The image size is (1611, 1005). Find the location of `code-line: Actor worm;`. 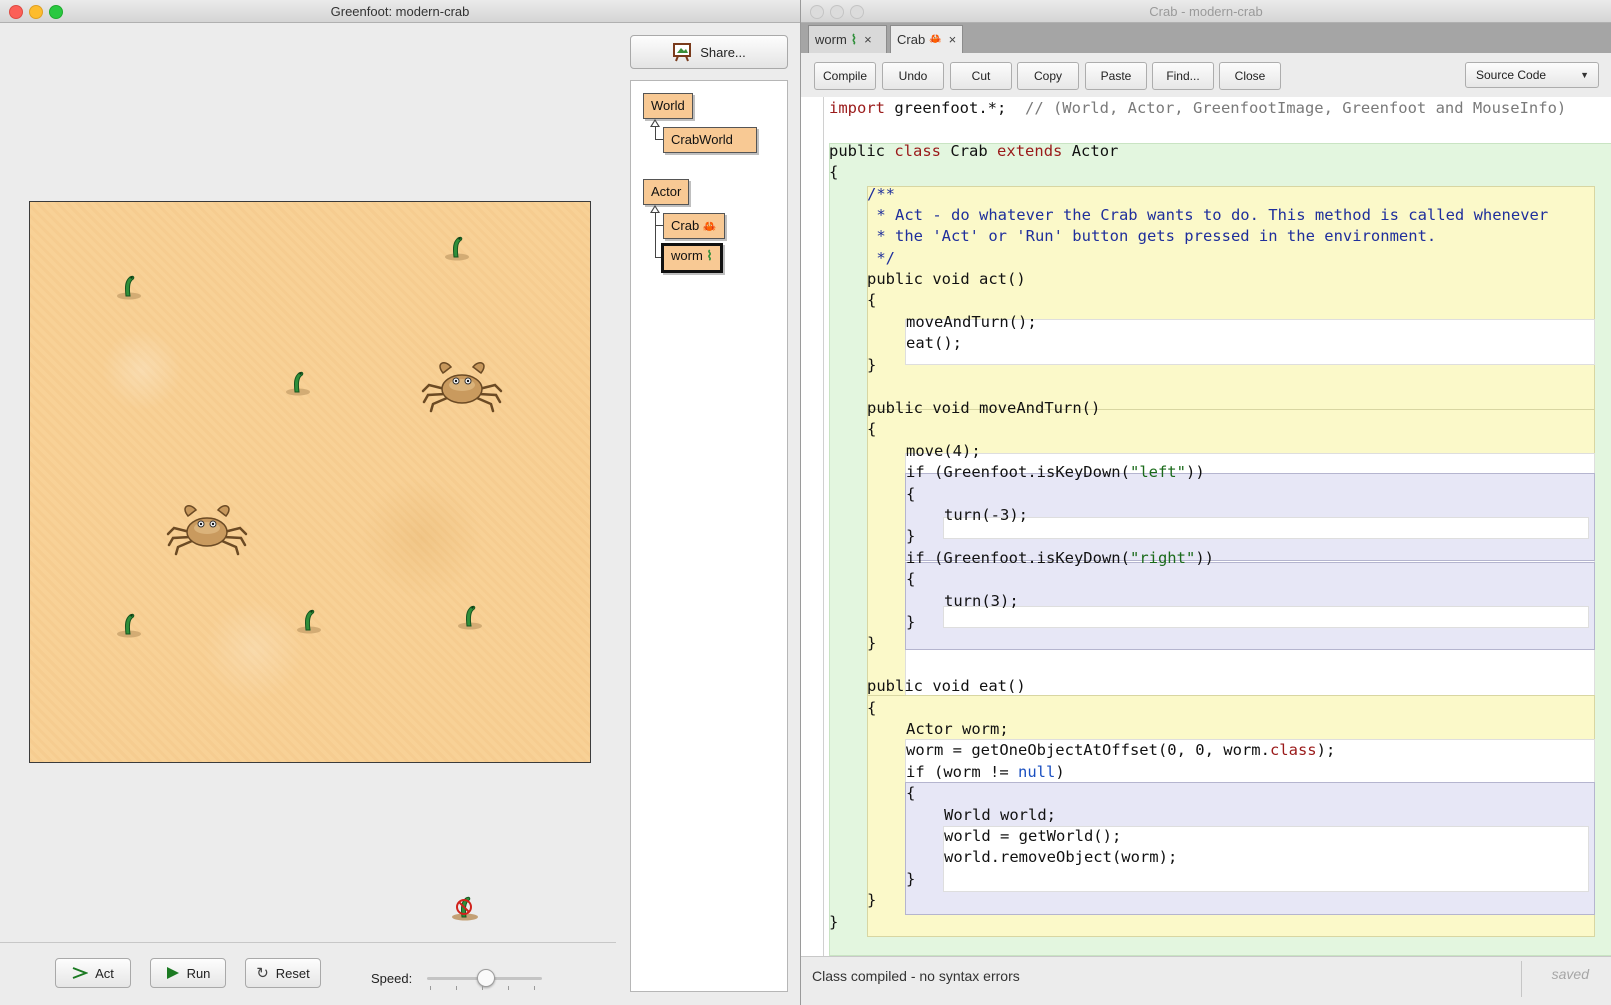

code-line: Actor worm; is located at coordinates (957, 729).